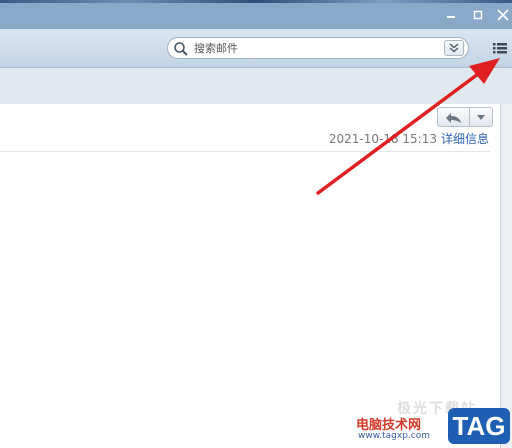 The height and width of the screenshot is (448, 512). Describe the element at coordinates (314, 48) in the screenshot. I see `search-input` at that location.